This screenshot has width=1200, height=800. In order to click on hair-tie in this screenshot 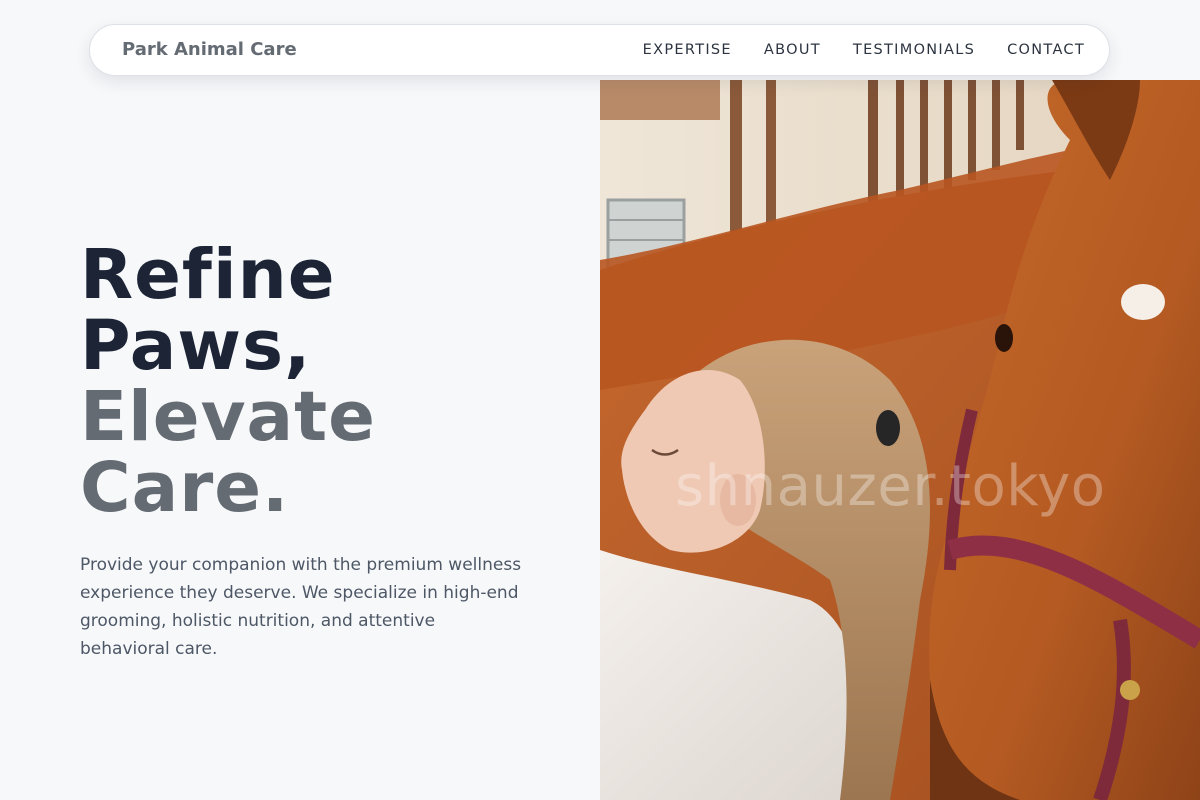, I will do `click(888, 428)`.